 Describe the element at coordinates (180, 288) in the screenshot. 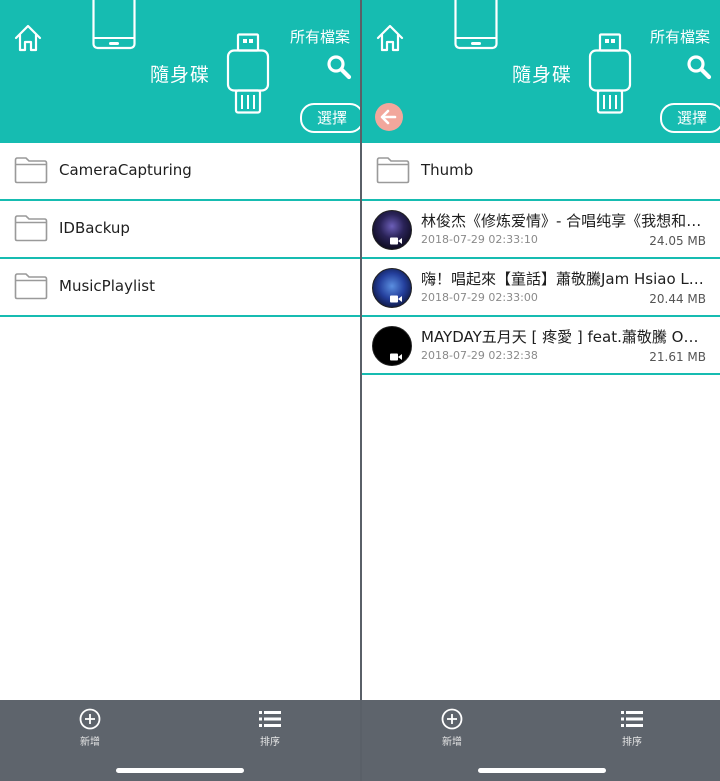

I see `list-item: MusicPlaylist` at that location.